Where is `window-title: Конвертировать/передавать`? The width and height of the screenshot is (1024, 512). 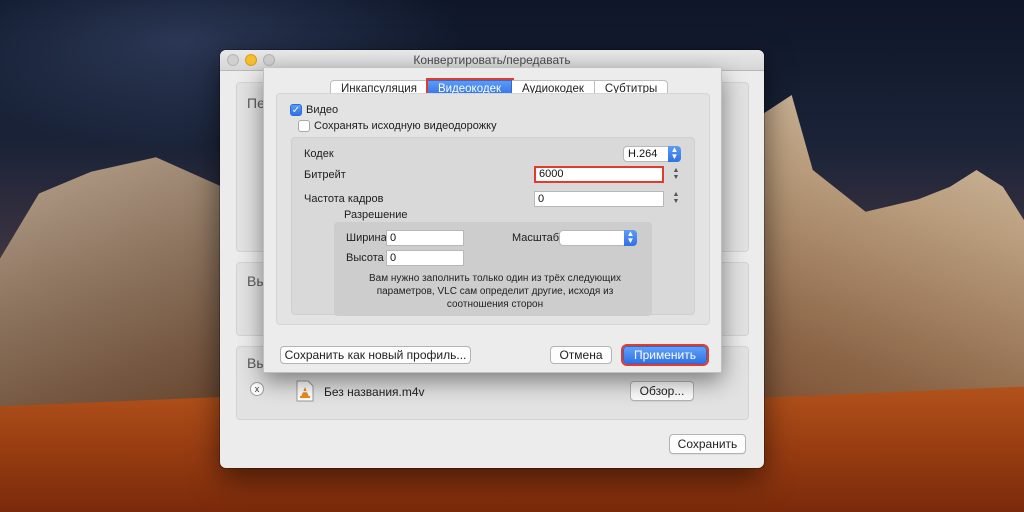
window-title: Конвертировать/передавать is located at coordinates (492, 60).